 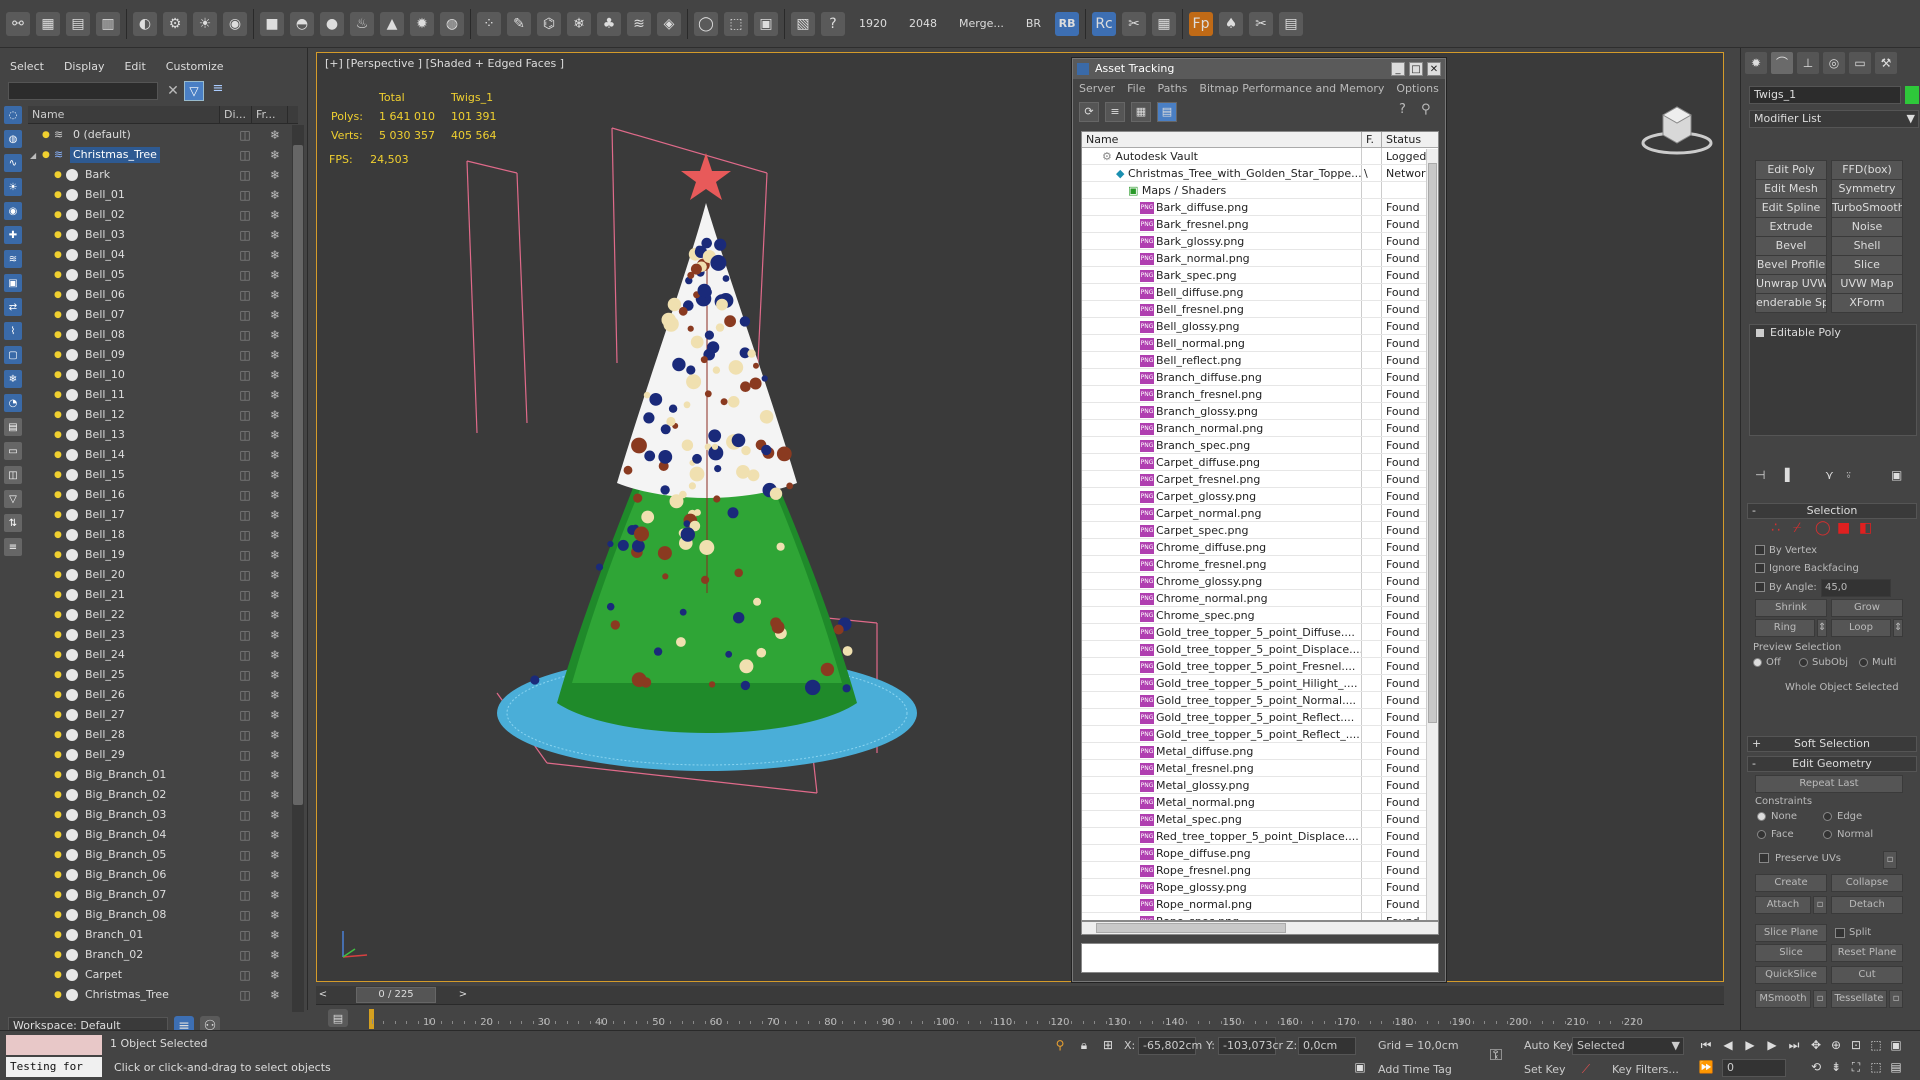 What do you see at coordinates (158, 695) in the screenshot?
I see `scene-row: ● Bell_26 ◫ ❄` at bounding box center [158, 695].